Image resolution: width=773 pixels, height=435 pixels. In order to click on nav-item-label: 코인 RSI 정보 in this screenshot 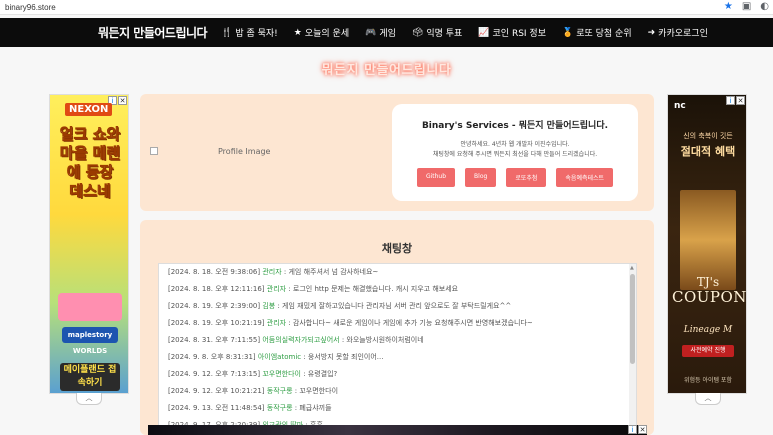, I will do `click(519, 34)`.